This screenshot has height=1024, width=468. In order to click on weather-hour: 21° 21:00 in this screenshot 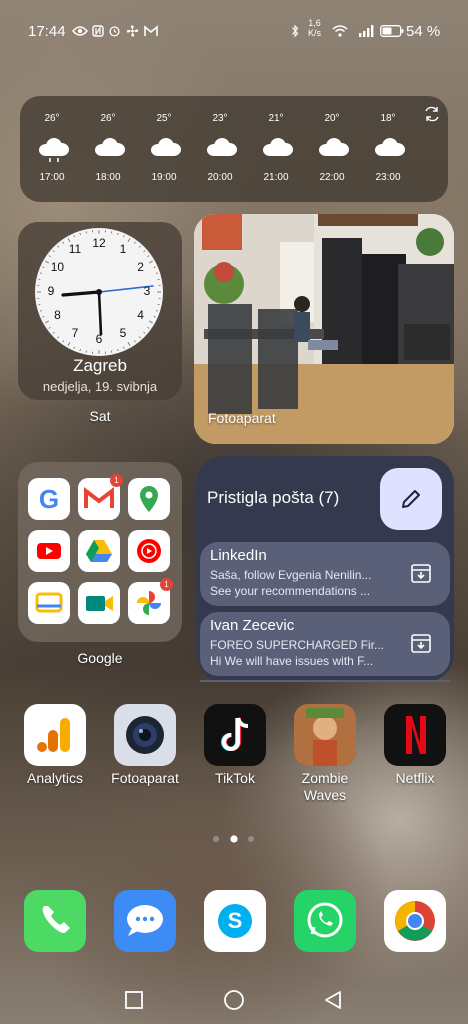, I will do `click(276, 149)`.